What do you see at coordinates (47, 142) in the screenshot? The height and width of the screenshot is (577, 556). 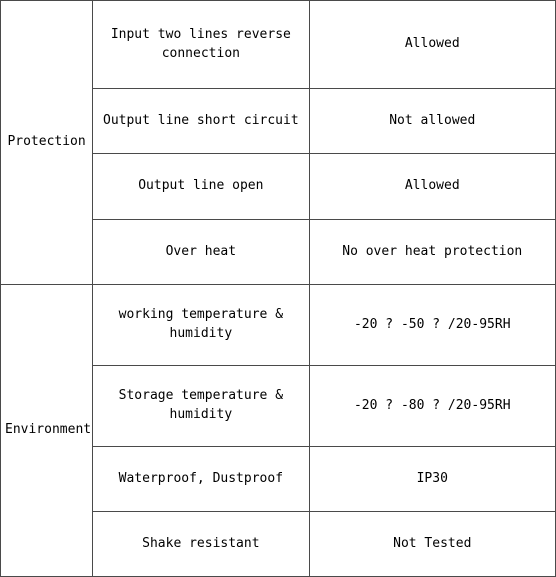 I see `group-label-protection: Protection` at bounding box center [47, 142].